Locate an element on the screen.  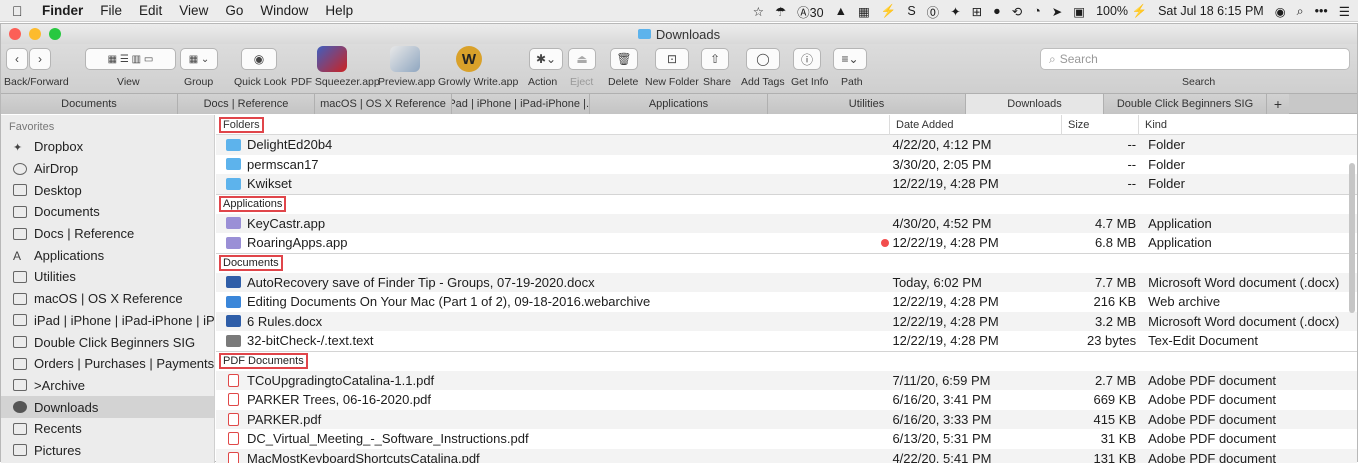
sidebar-item-utilities: Utilities is located at coordinates (107, 277).